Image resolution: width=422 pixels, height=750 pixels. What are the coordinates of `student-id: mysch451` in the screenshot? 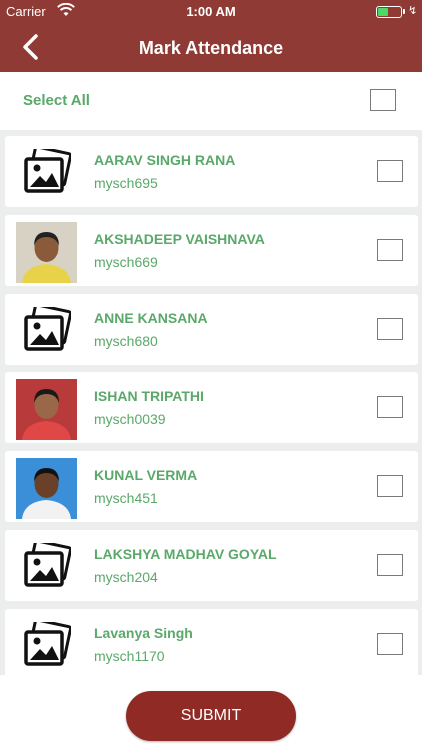 It's located at (126, 498).